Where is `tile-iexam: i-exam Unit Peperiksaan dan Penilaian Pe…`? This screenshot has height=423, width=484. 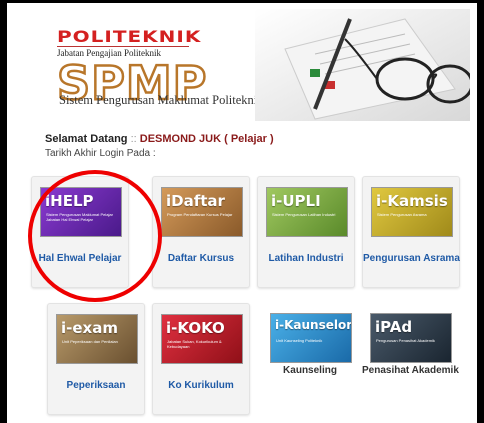
tile-iexam: i-exam Unit Peperiksaan dan Penilaian Pe… is located at coordinates (96, 359).